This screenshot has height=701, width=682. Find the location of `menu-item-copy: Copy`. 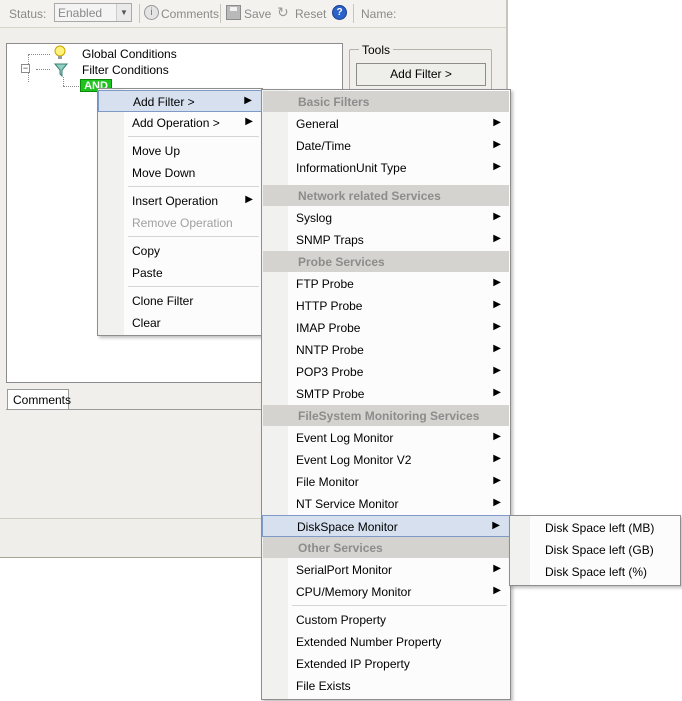

menu-item-copy: Copy is located at coordinates (180, 251).